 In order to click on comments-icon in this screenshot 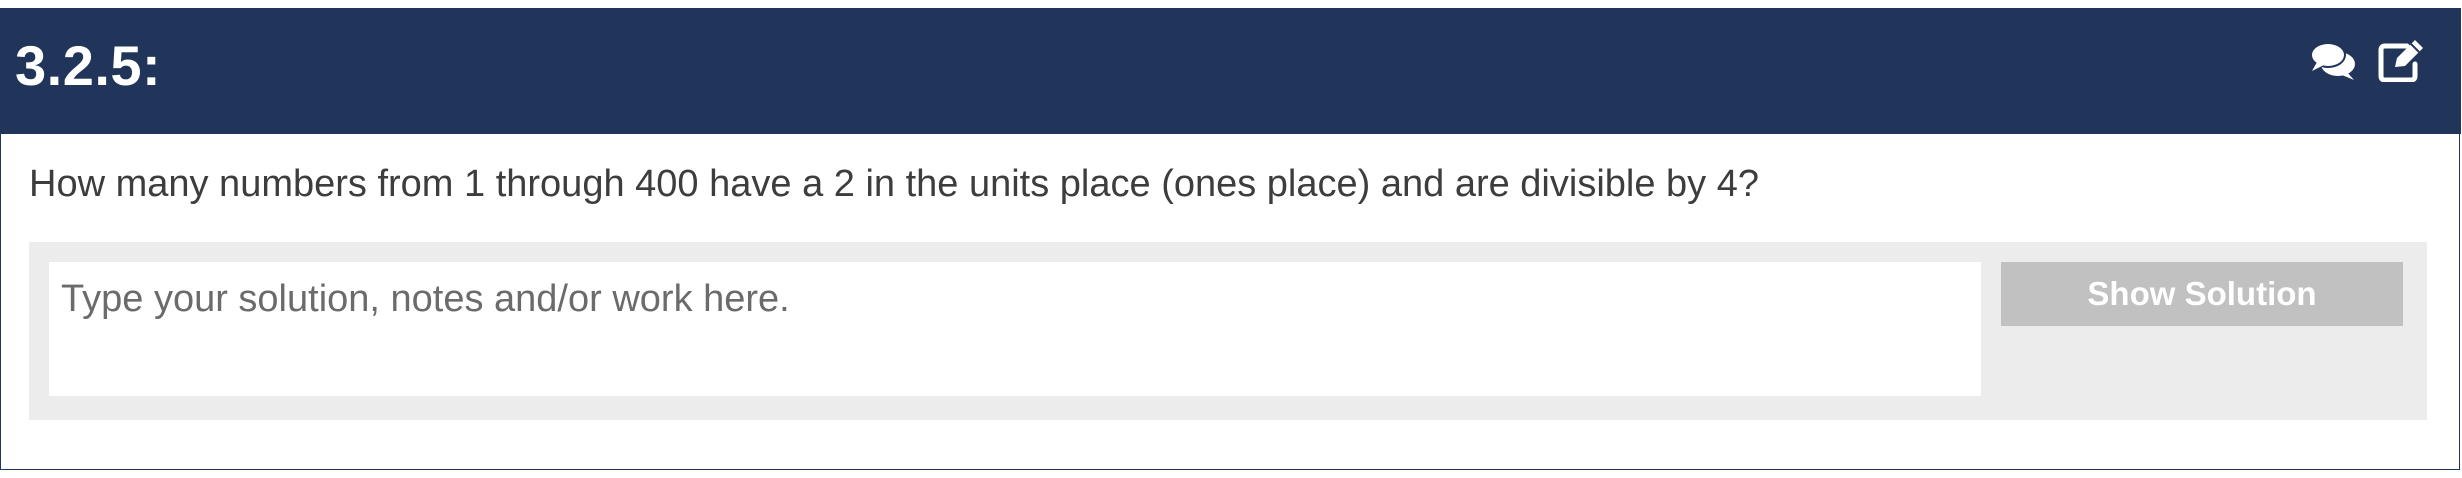, I will do `click(2333, 60)`.